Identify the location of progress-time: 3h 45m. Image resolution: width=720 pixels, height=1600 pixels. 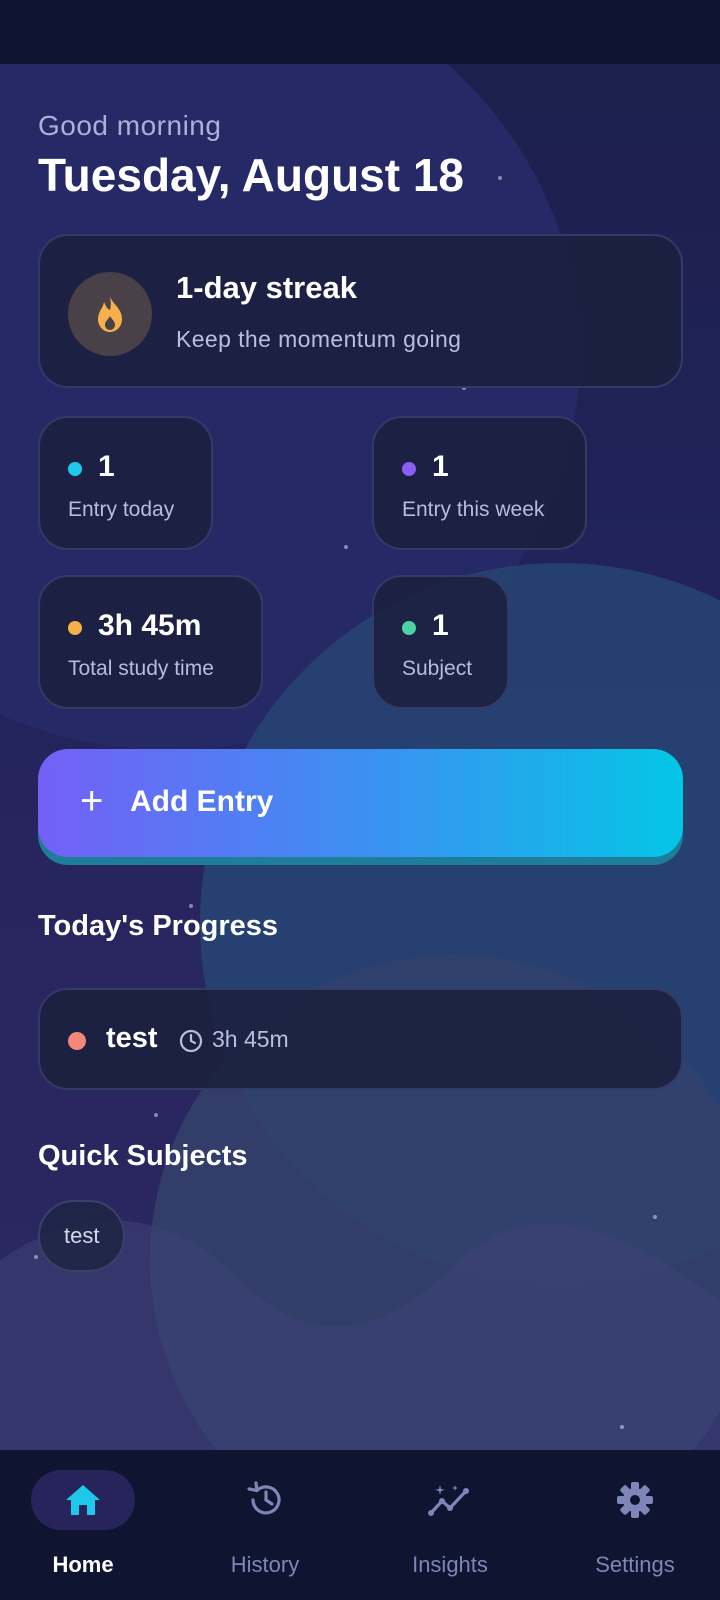
(250, 1039).